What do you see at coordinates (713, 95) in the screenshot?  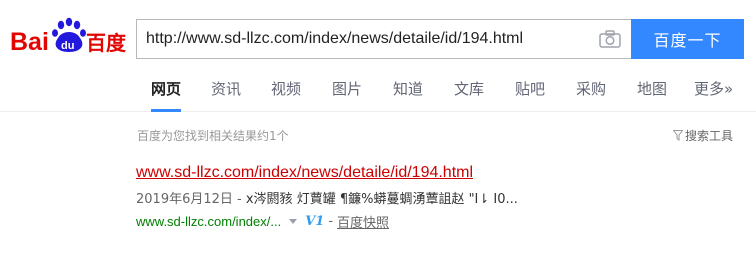 I see `tab-more: 更多` at bounding box center [713, 95].